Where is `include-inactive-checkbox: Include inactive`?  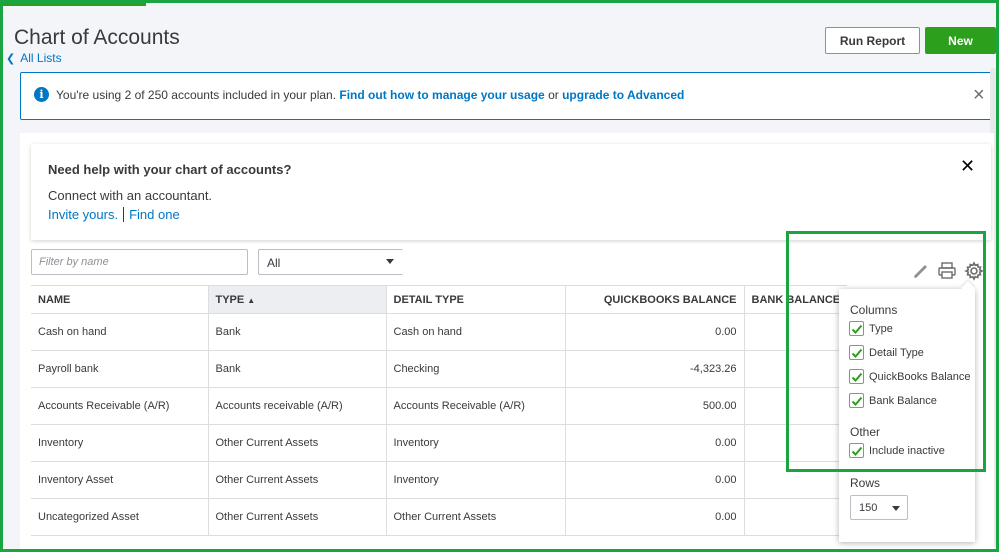 include-inactive-checkbox: Include inactive is located at coordinates (897, 450).